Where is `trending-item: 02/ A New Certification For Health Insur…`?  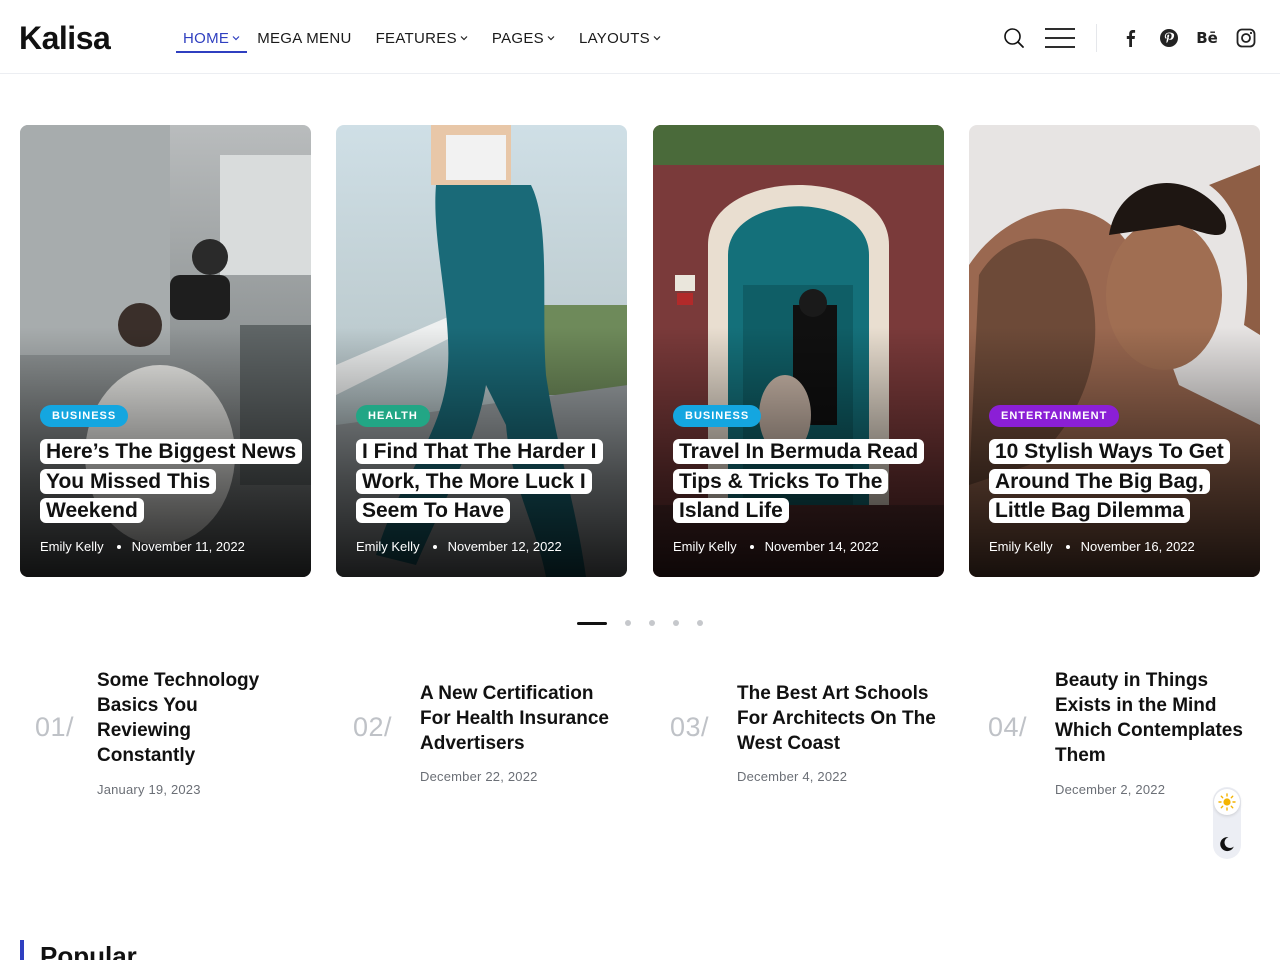
trending-item: 02/ A New Certification For Health Insur… is located at coordinates (488, 736).